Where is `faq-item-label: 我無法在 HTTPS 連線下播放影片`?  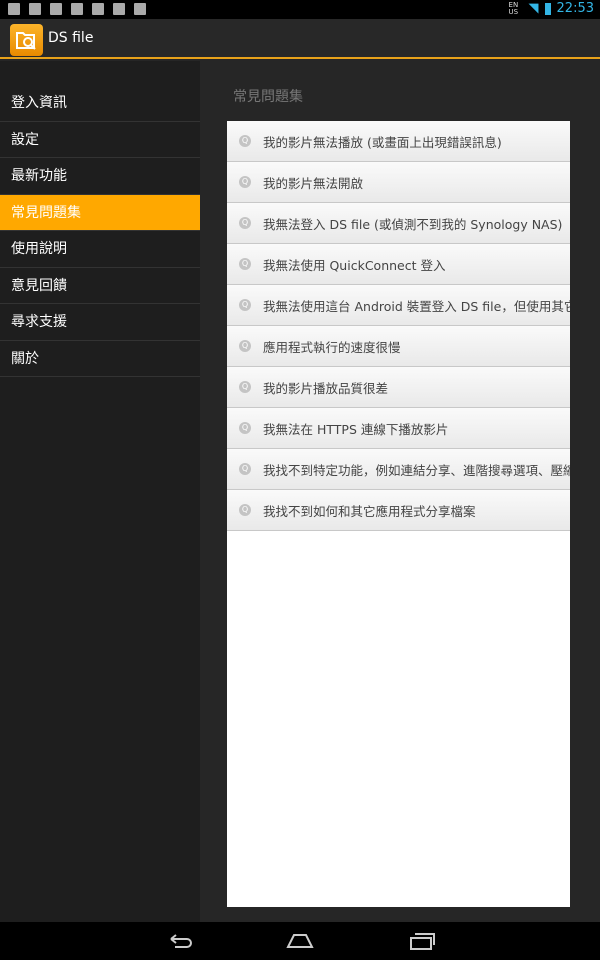 faq-item-label: 我無法在 HTTPS 連線下播放影片 is located at coordinates (356, 429).